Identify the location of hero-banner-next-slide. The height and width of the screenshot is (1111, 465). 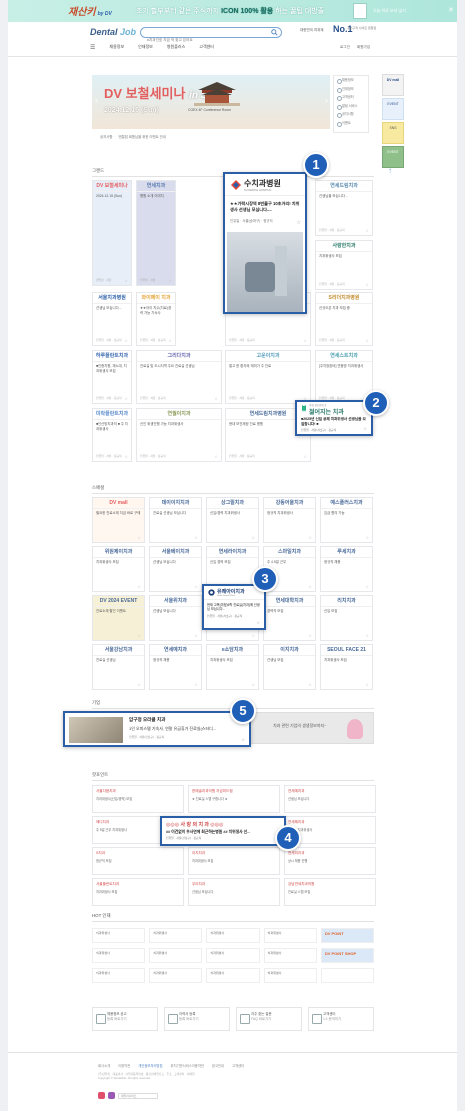
(287, 102).